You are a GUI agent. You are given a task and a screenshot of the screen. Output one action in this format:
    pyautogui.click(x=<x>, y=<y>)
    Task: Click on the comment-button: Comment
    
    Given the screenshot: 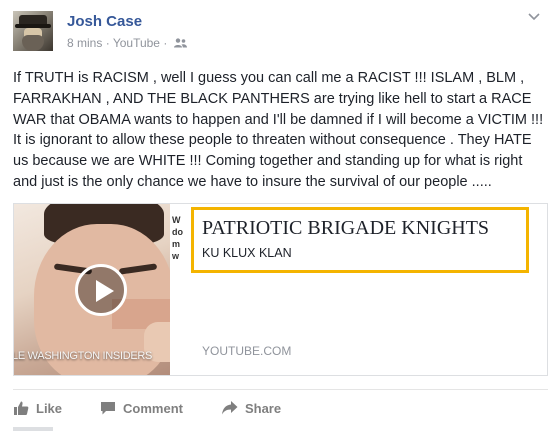 What is the action you would take?
    pyautogui.click(x=141, y=408)
    